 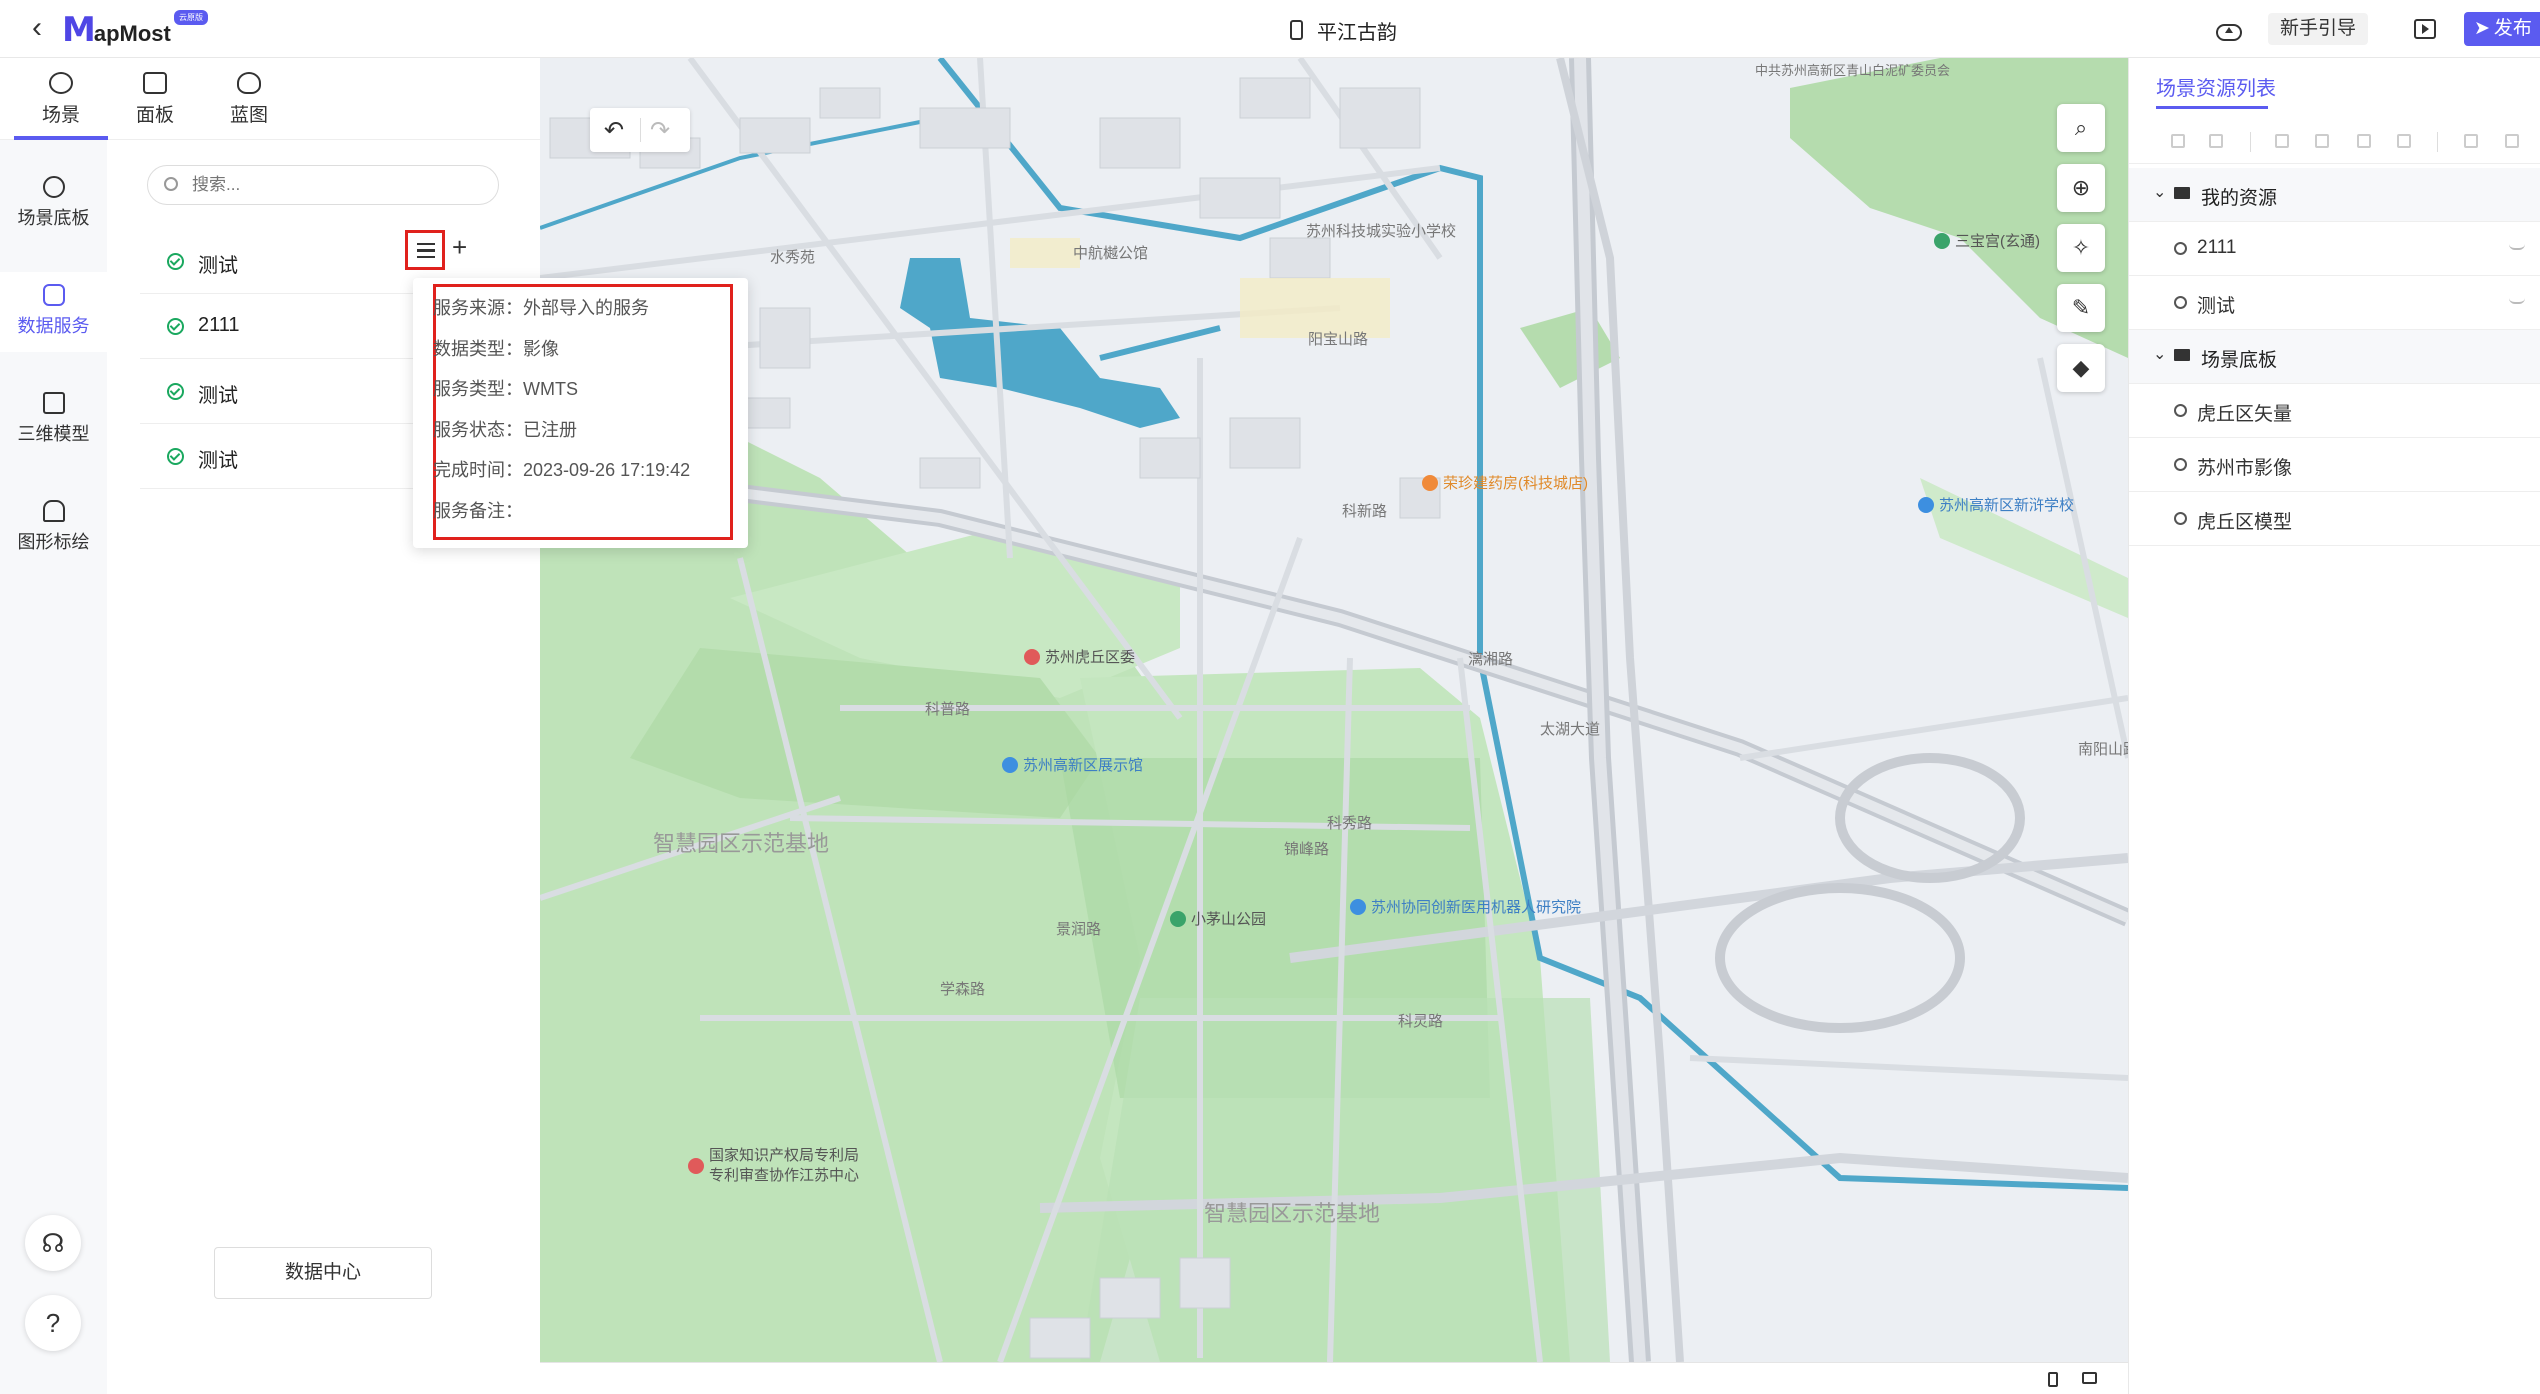 I want to click on add-service-button: +, so click(x=459, y=247).